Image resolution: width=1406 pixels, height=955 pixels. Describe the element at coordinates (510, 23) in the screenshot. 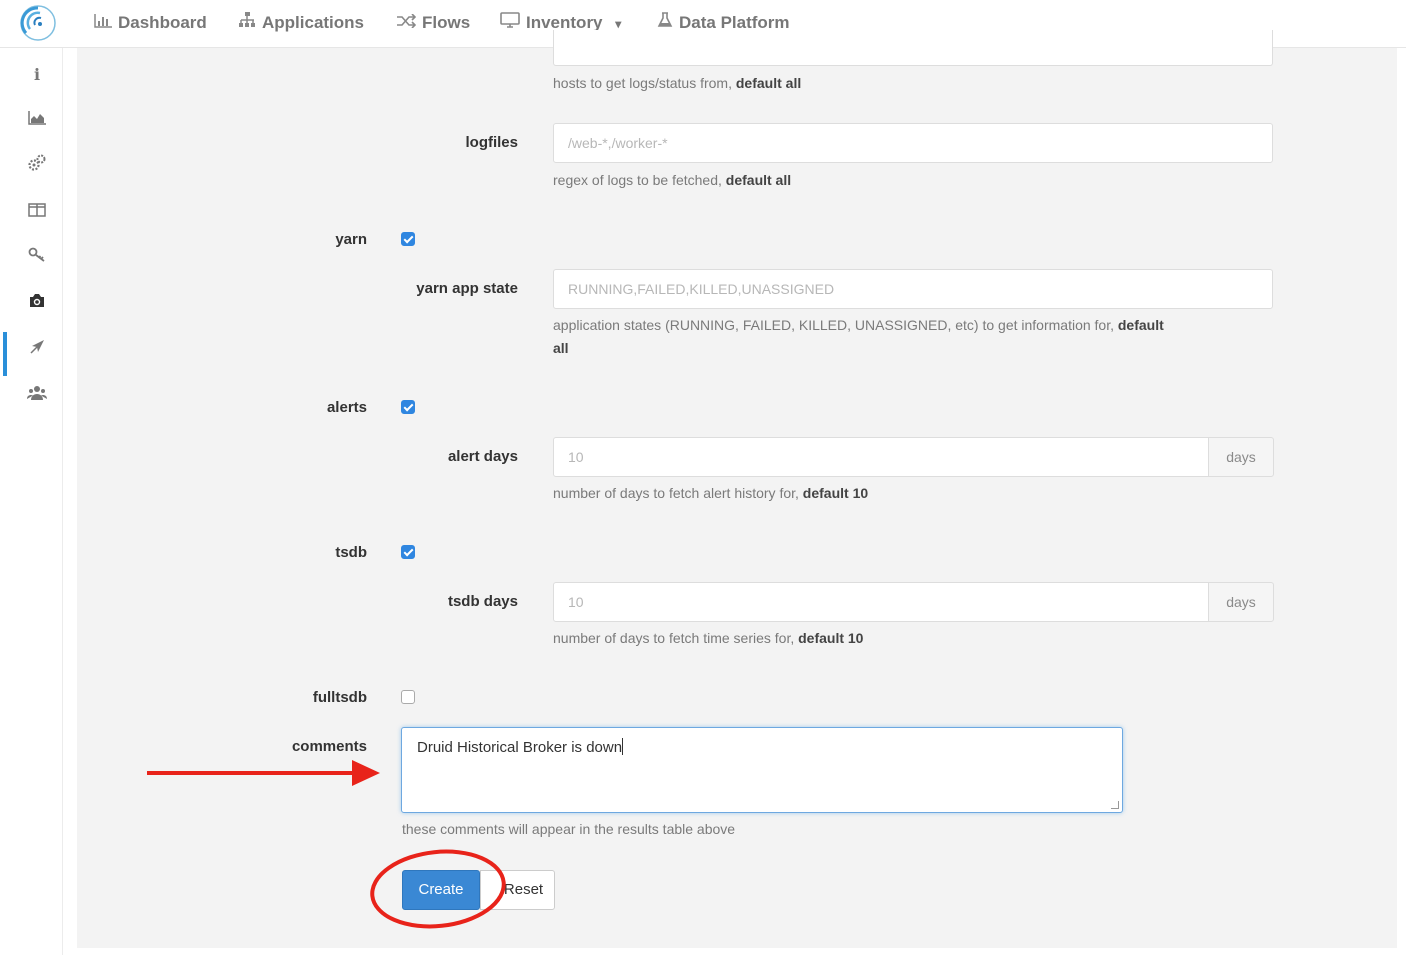

I see `desktop-icon` at that location.